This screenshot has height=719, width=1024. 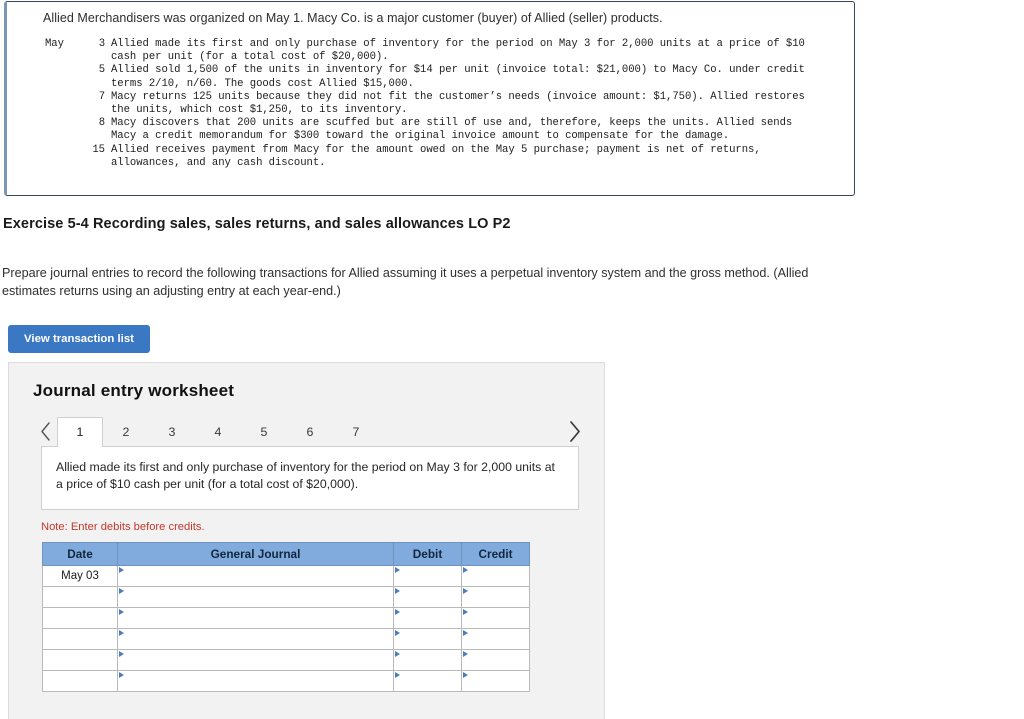 I want to click on cell-date: May 03, so click(x=80, y=576).